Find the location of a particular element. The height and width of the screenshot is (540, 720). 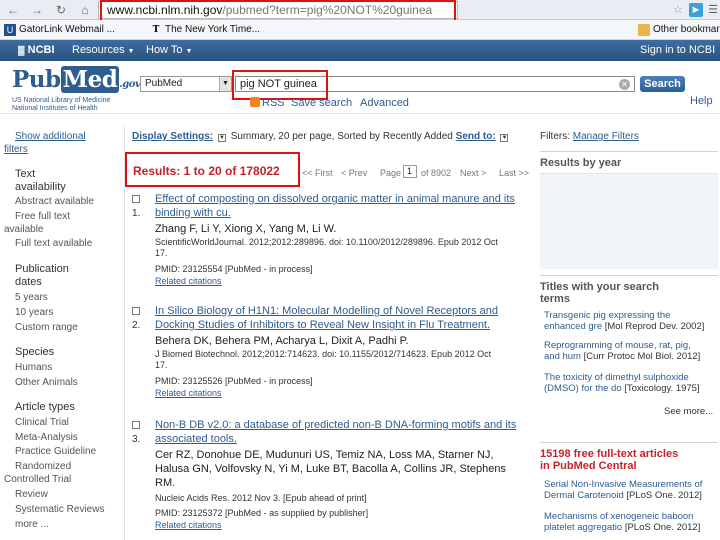

ncbi-logo-icon: ▓ is located at coordinates (21, 50).